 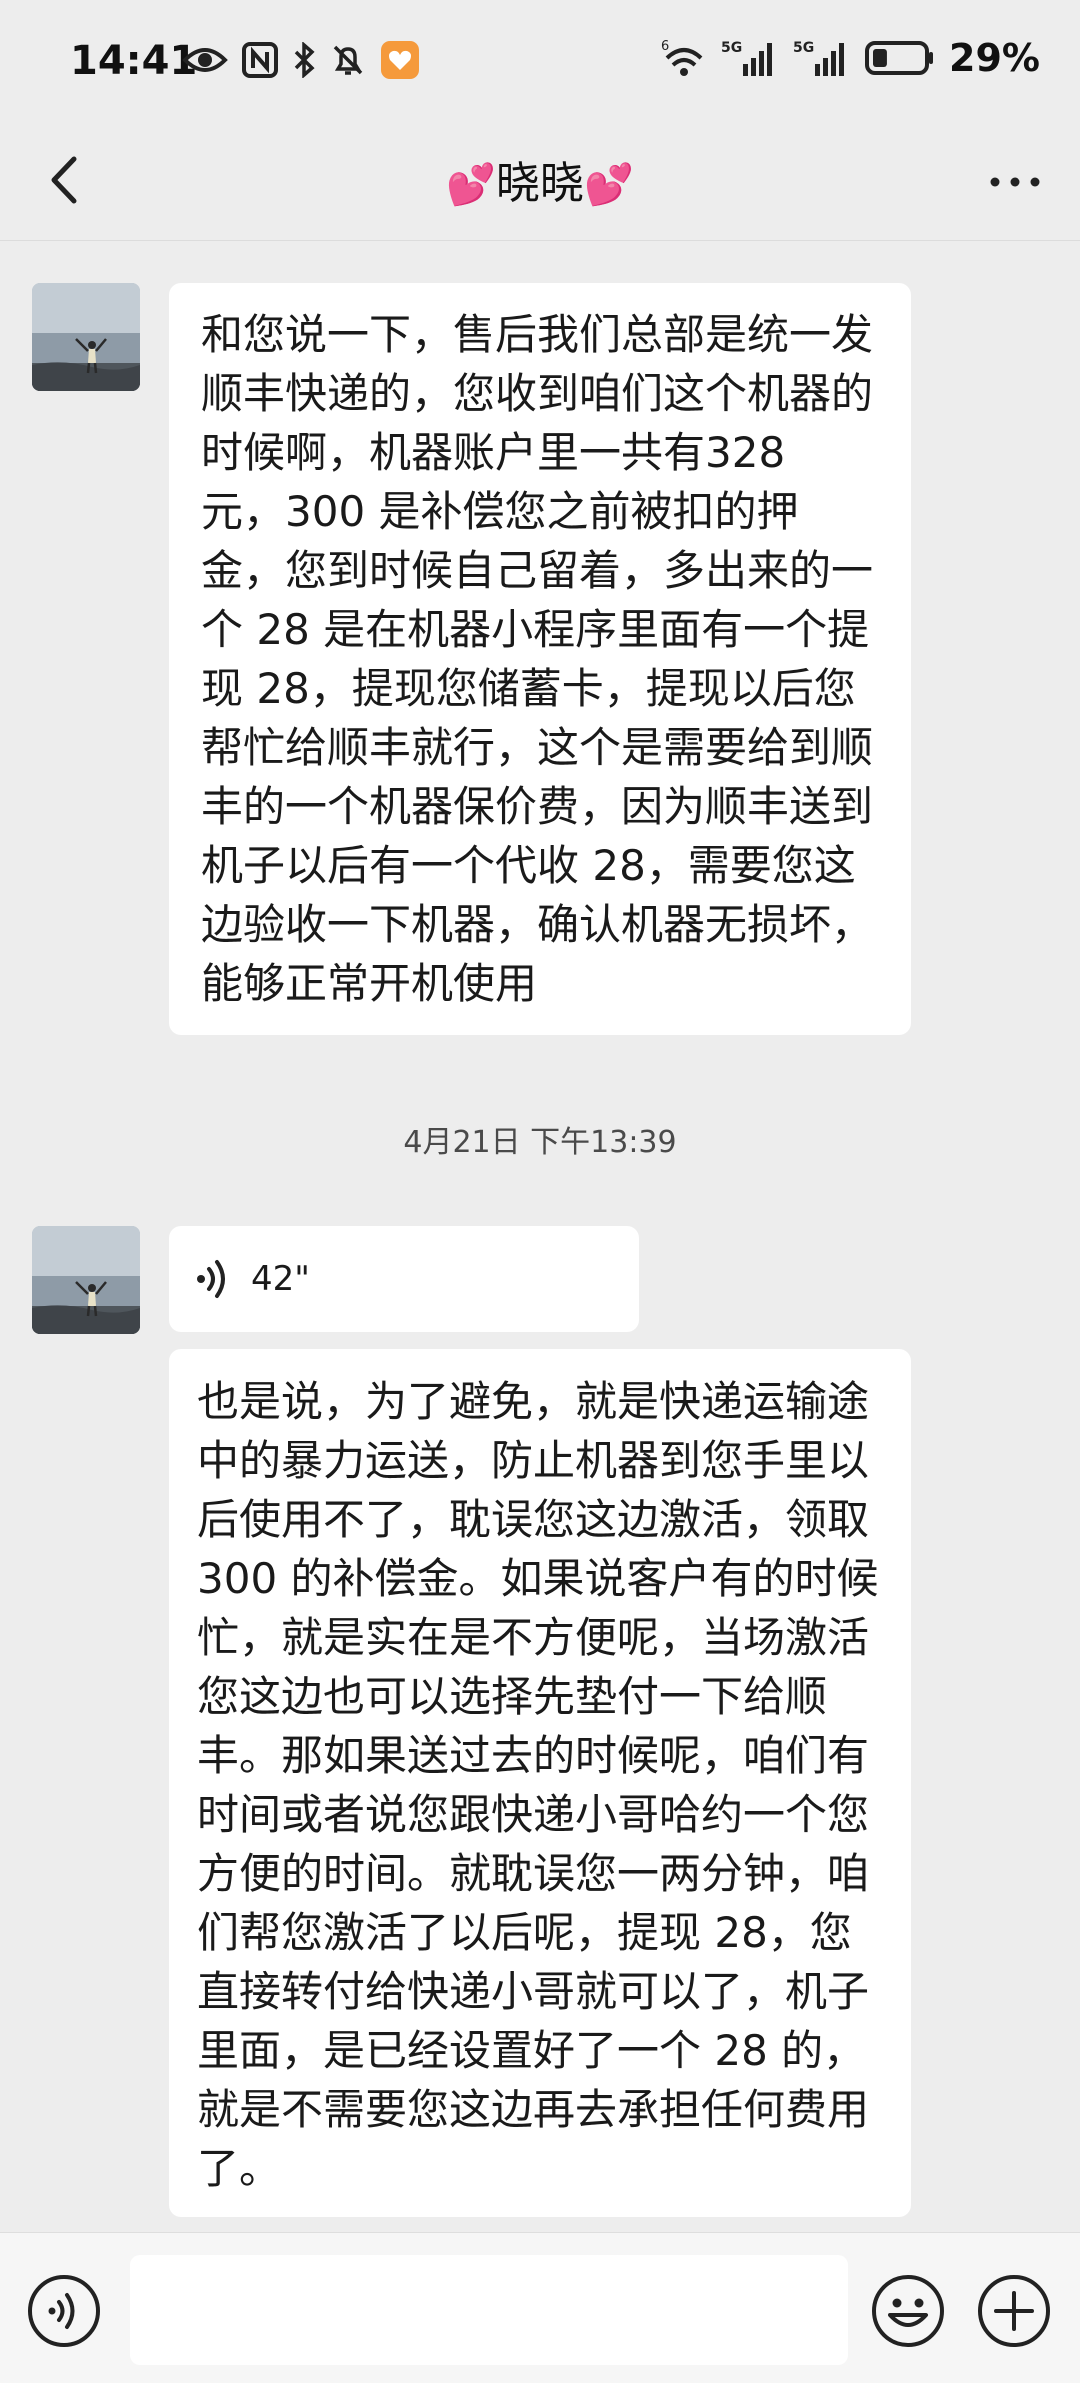 What do you see at coordinates (304, 60) in the screenshot?
I see `bluetooth-icon` at bounding box center [304, 60].